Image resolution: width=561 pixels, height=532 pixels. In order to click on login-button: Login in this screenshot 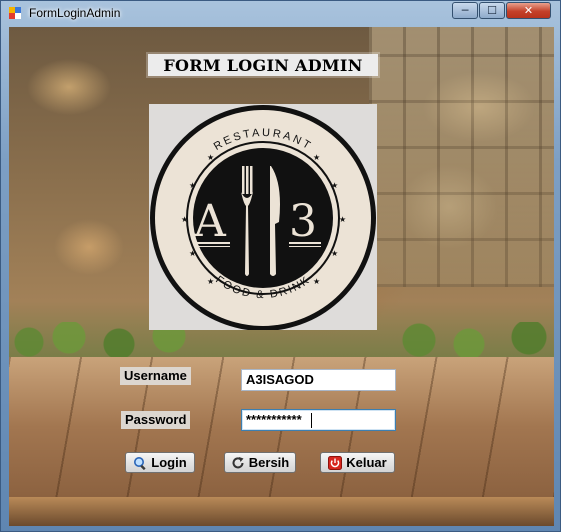, I will do `click(160, 462)`.